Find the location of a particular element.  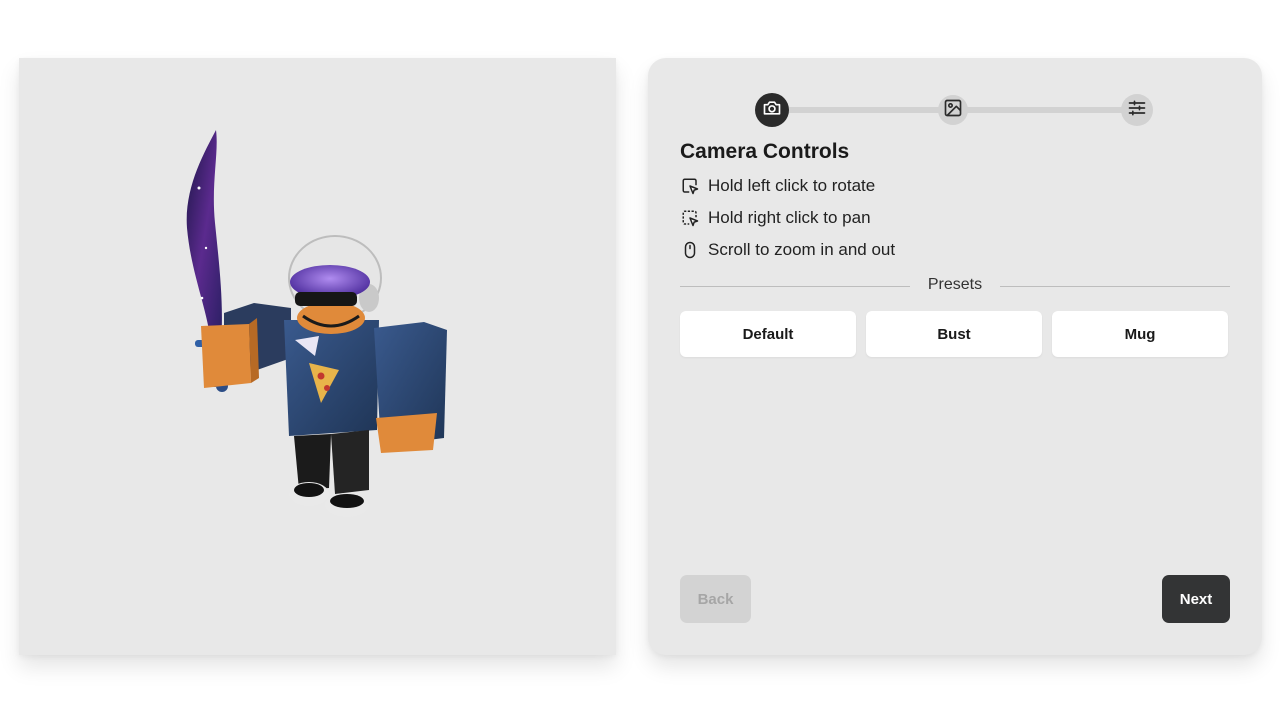

image-icon is located at coordinates (953, 110).